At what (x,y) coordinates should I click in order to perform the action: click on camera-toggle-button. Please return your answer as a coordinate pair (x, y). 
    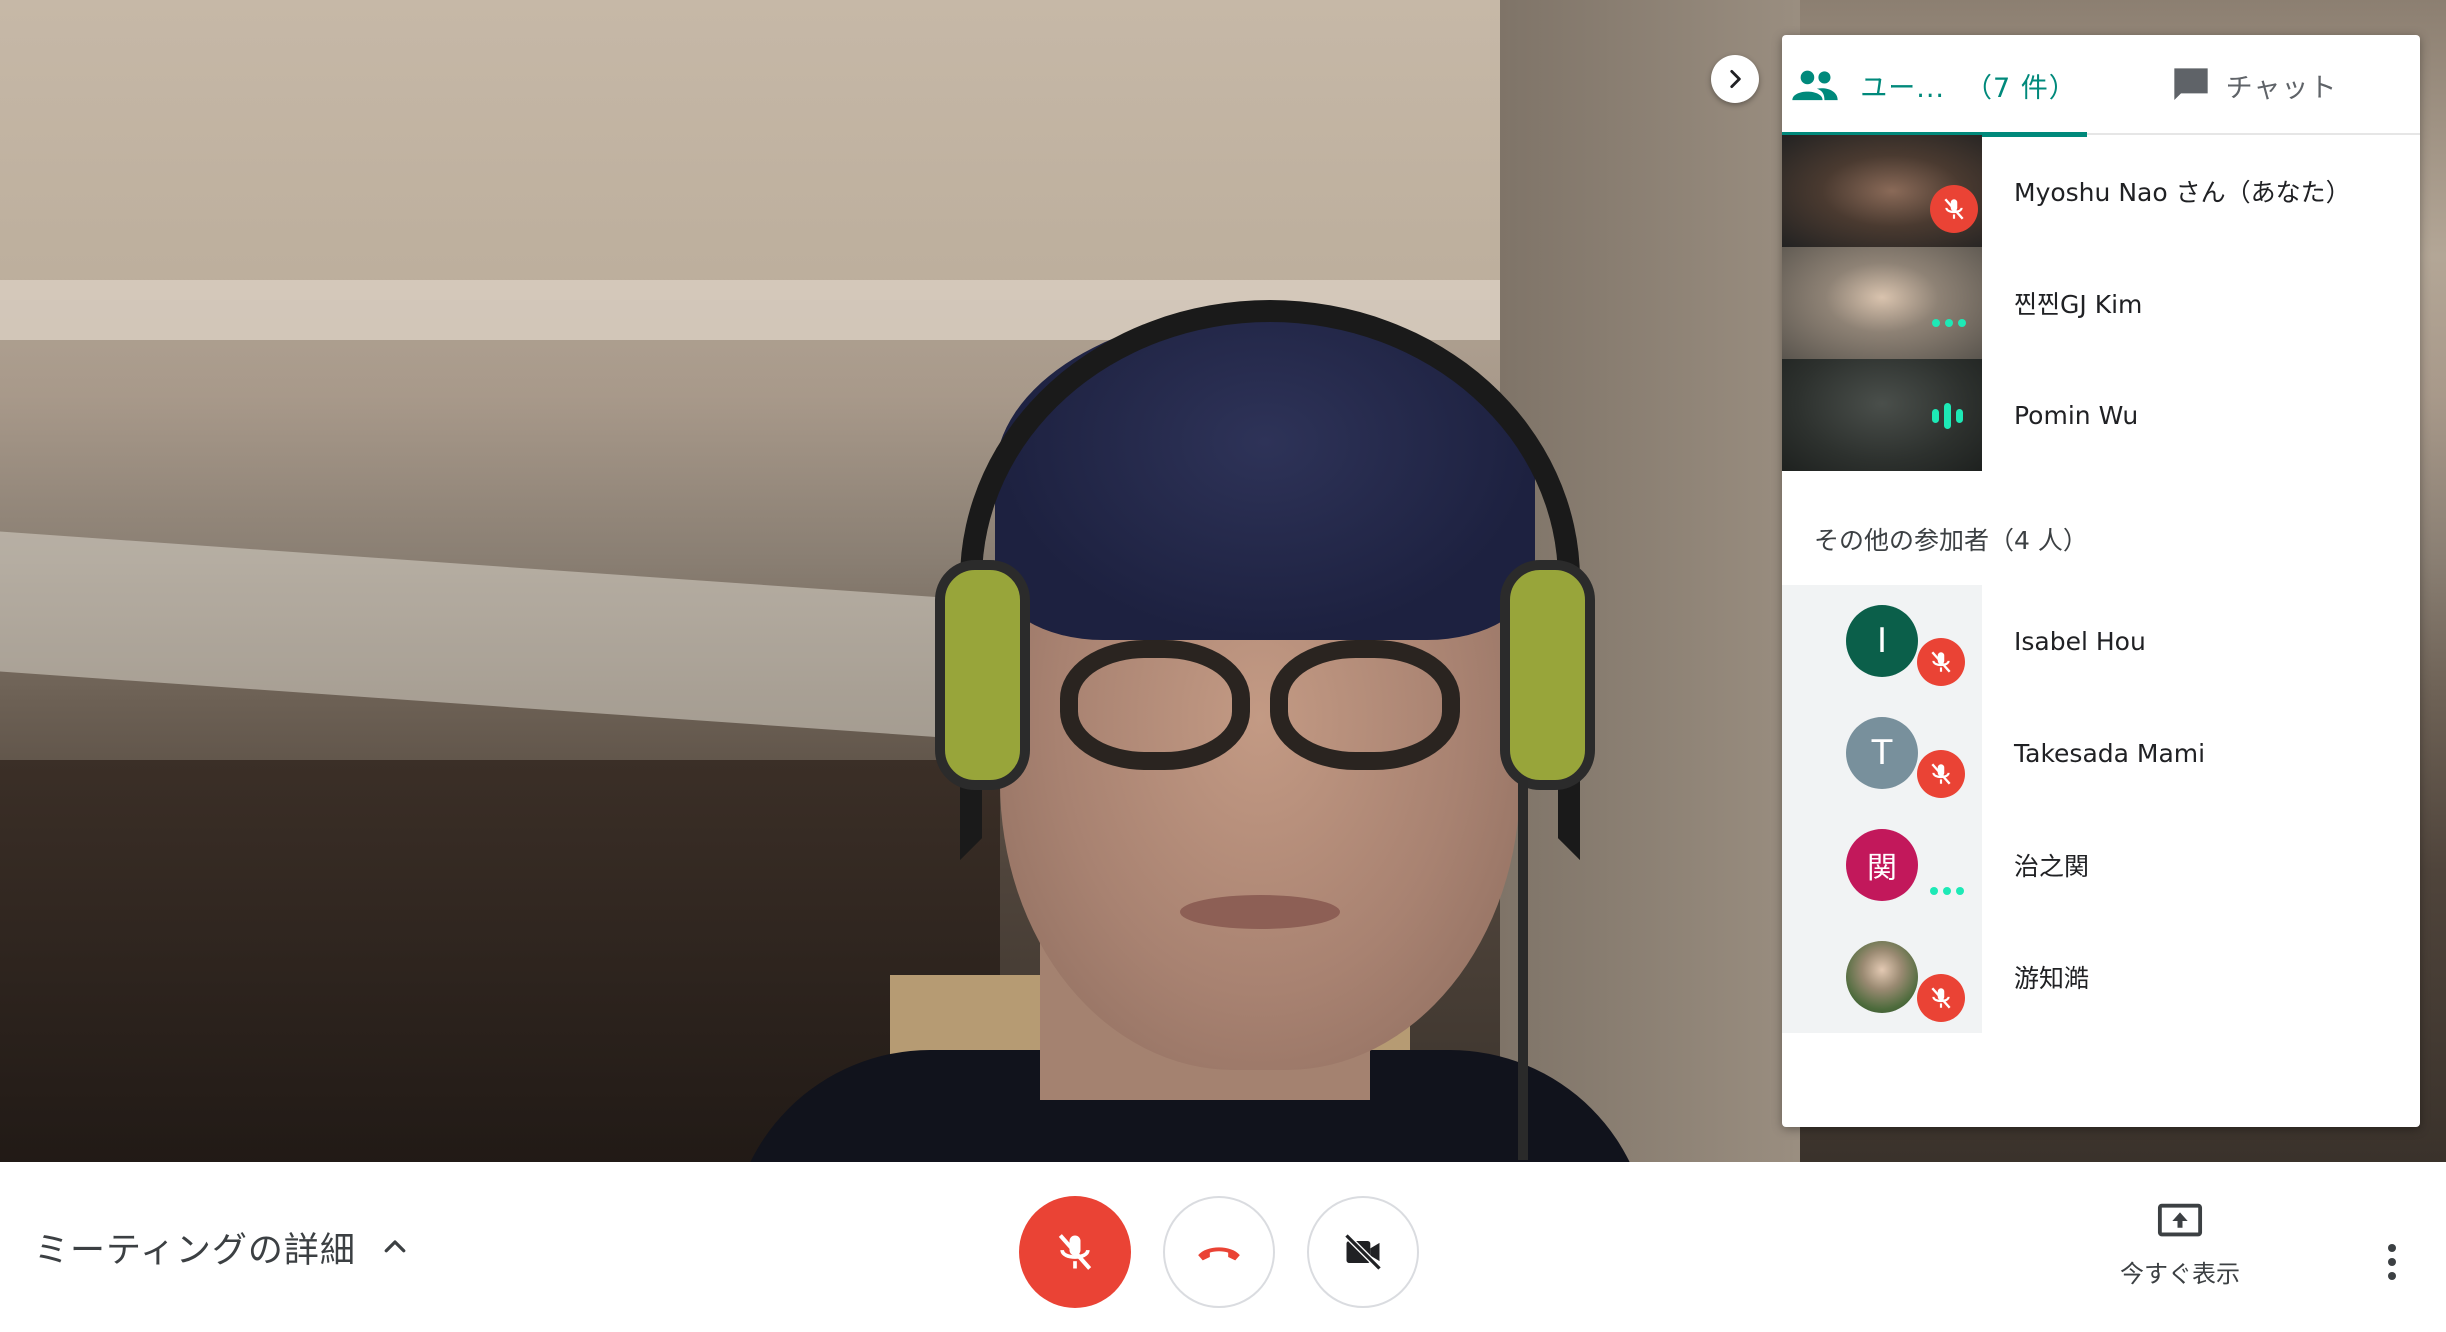
    Looking at the image, I should click on (1363, 1252).